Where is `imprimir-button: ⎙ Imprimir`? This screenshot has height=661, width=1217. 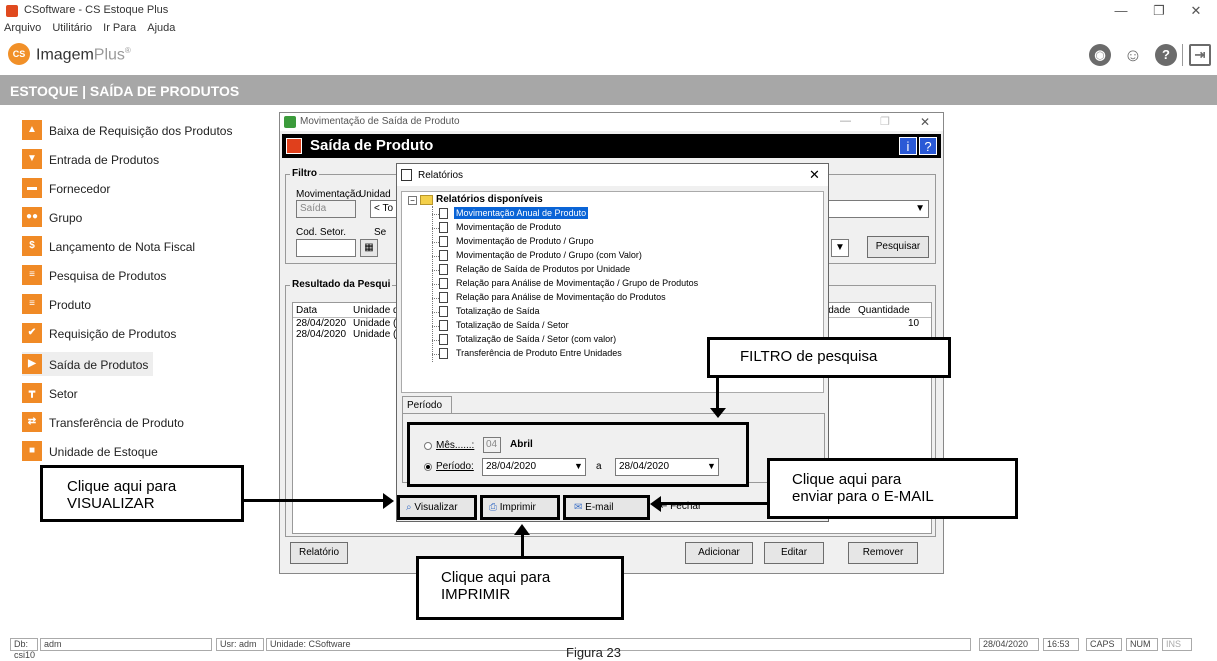
imprimir-button: ⎙ Imprimir is located at coordinates (520, 507).